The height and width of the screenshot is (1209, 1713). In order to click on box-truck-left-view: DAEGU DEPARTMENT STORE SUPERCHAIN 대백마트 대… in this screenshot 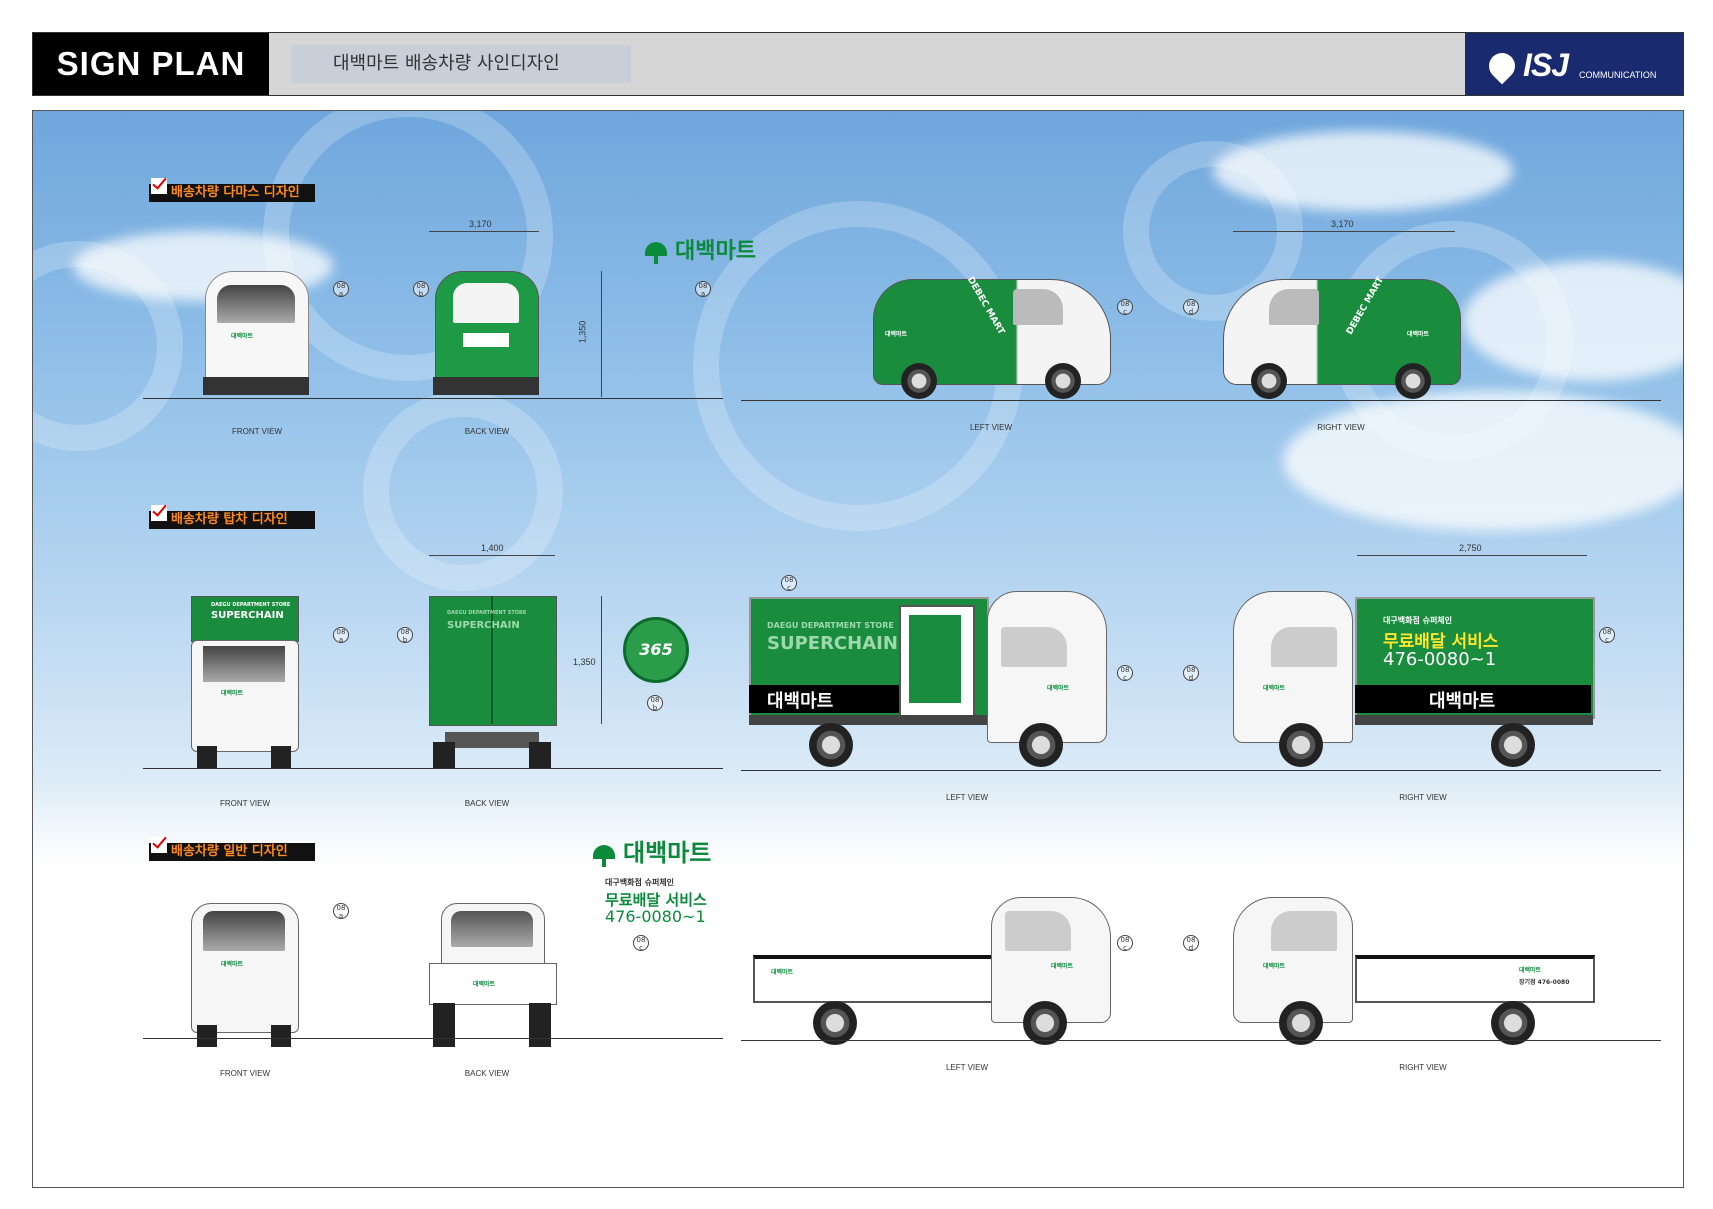, I will do `click(929, 681)`.